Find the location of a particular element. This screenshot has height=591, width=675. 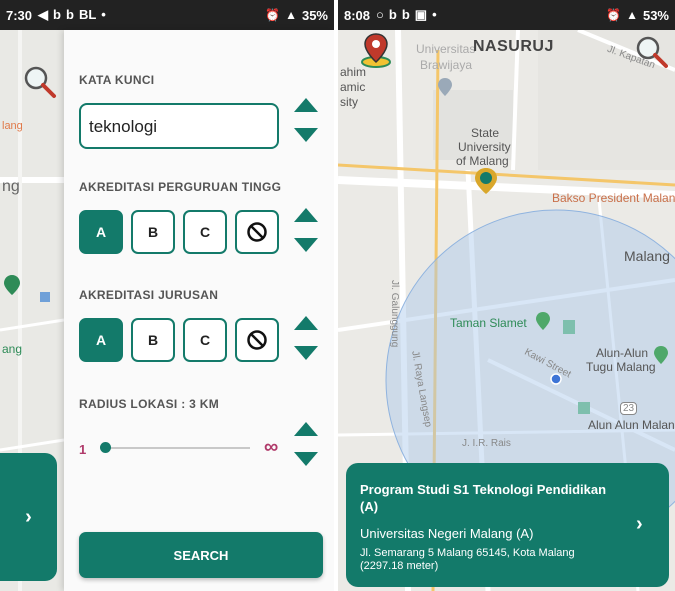

map-label: ang is located at coordinates (12, 349).